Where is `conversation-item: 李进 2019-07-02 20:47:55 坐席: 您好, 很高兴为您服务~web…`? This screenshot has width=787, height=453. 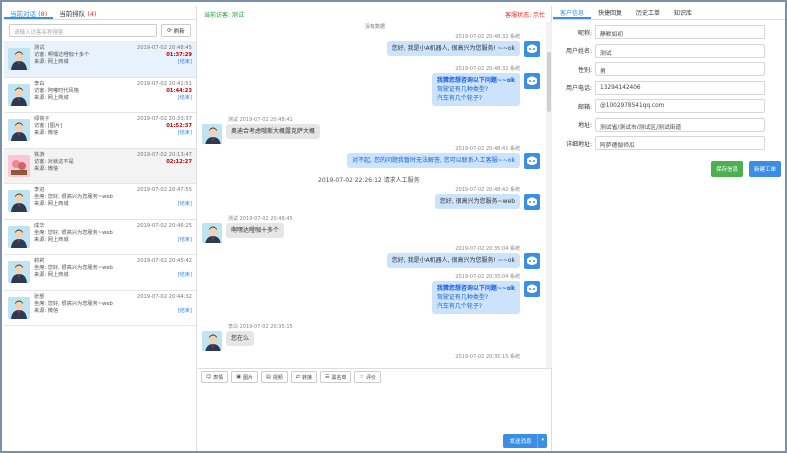 conversation-item: 李进 2019-07-02 20:47:55 坐席: 您好, 很高兴为您服务~web… is located at coordinates (100, 202).